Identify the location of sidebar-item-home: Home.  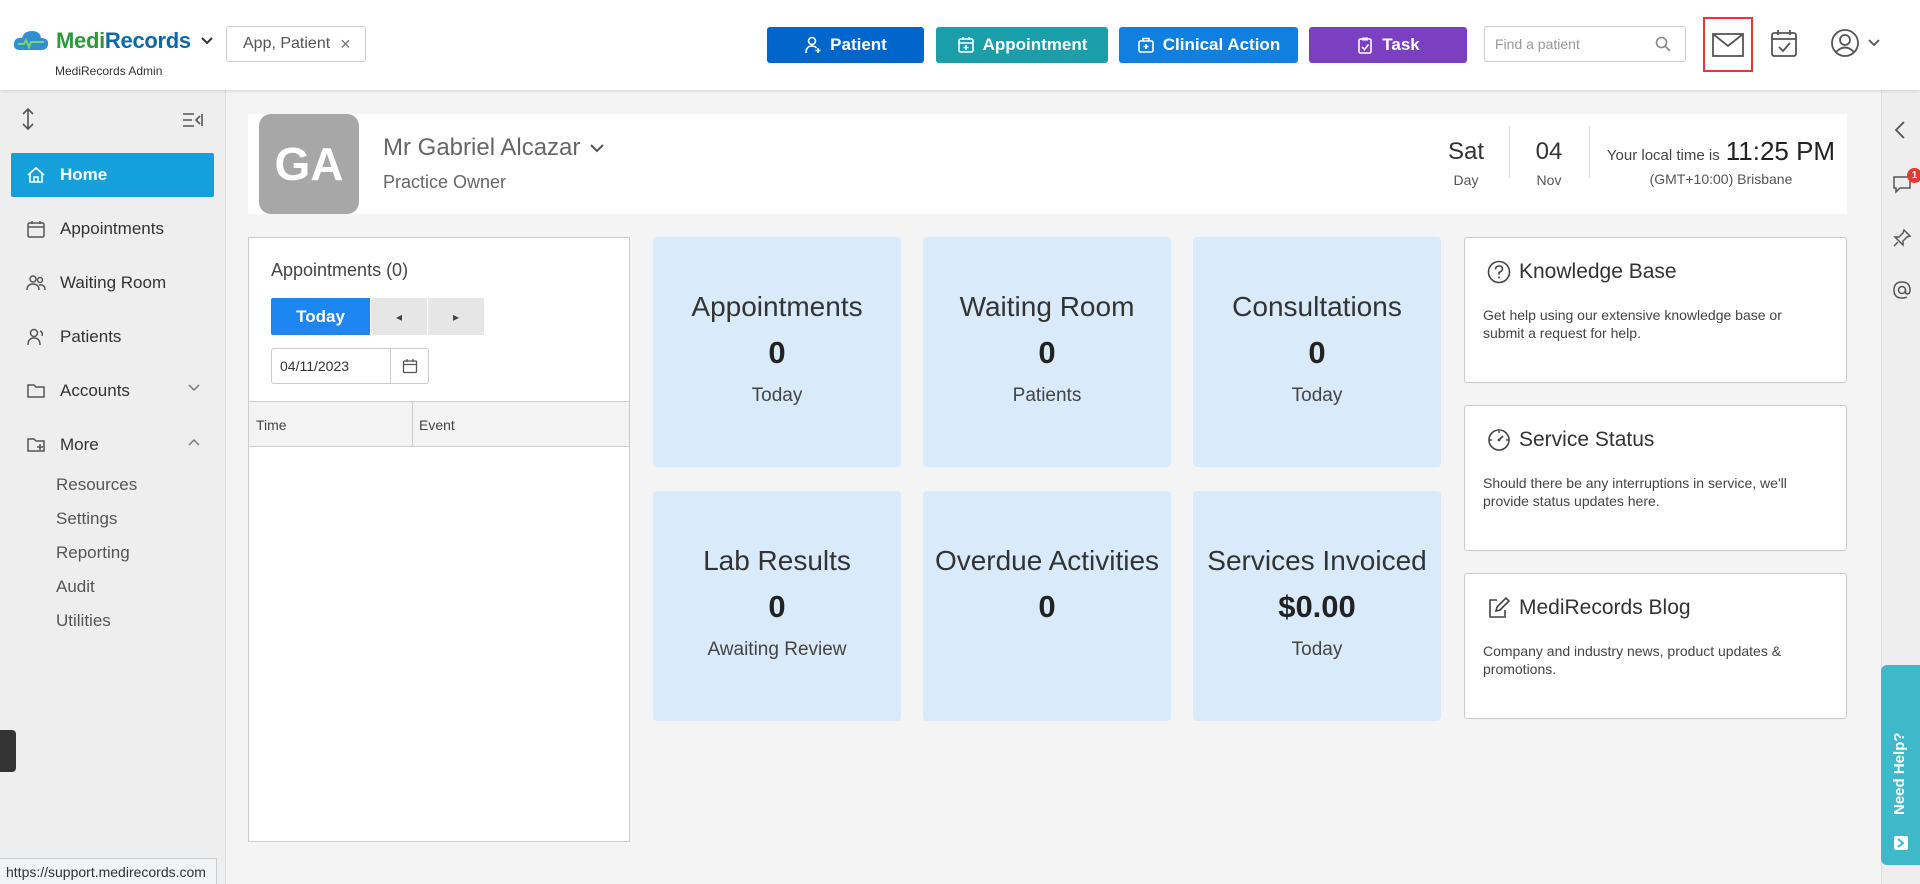
(112, 175).